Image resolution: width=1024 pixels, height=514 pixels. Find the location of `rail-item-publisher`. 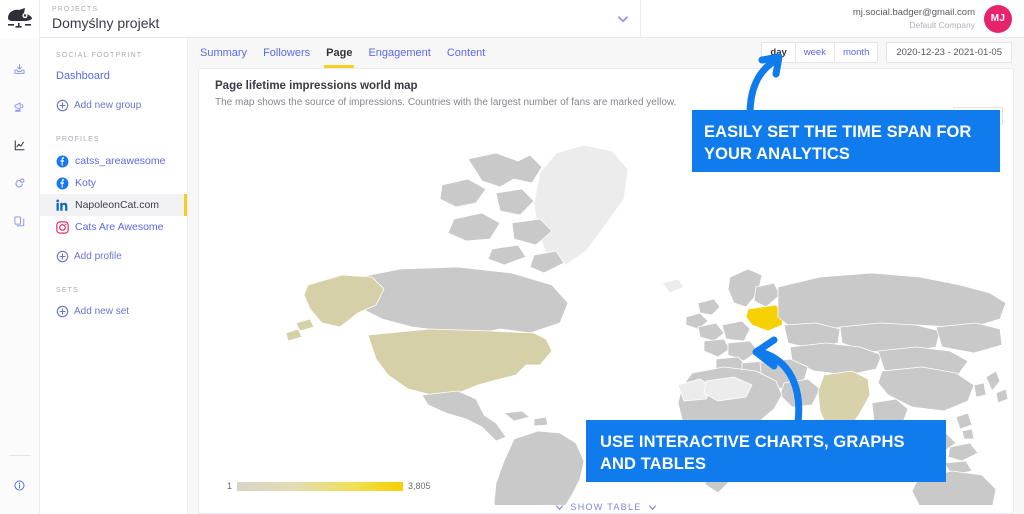

rail-item-publisher is located at coordinates (20, 107).